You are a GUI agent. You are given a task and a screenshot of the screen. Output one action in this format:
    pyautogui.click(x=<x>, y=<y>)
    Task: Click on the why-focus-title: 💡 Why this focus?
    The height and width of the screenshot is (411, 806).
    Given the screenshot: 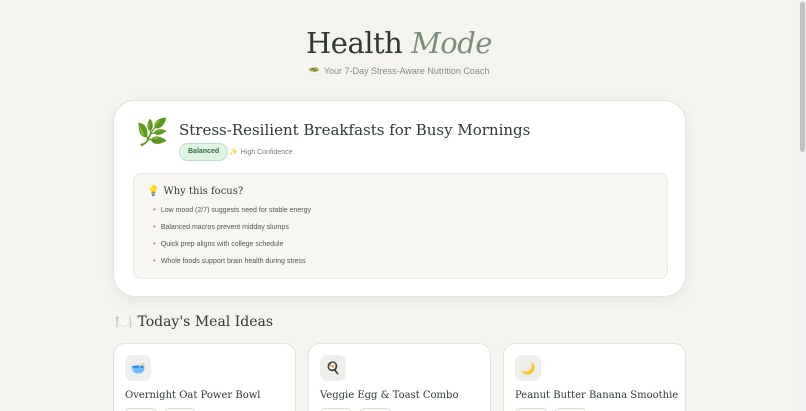 What is the action you would take?
    pyautogui.click(x=195, y=191)
    